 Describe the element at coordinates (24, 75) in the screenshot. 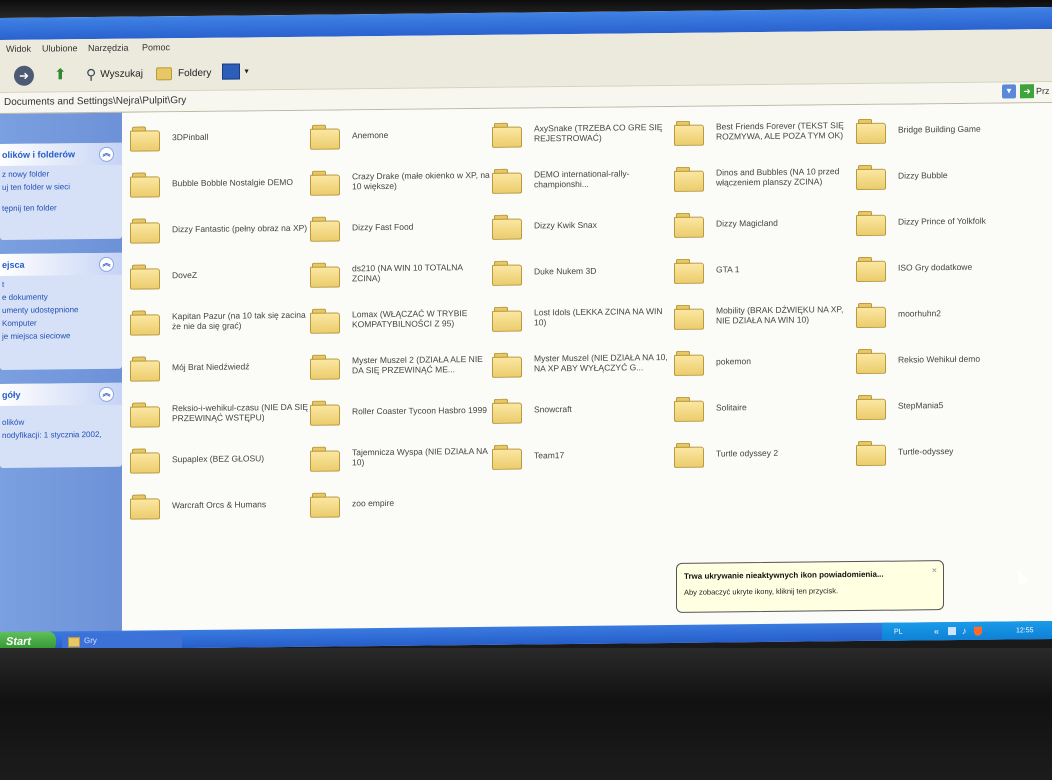

I see `forward-button: ➜` at that location.